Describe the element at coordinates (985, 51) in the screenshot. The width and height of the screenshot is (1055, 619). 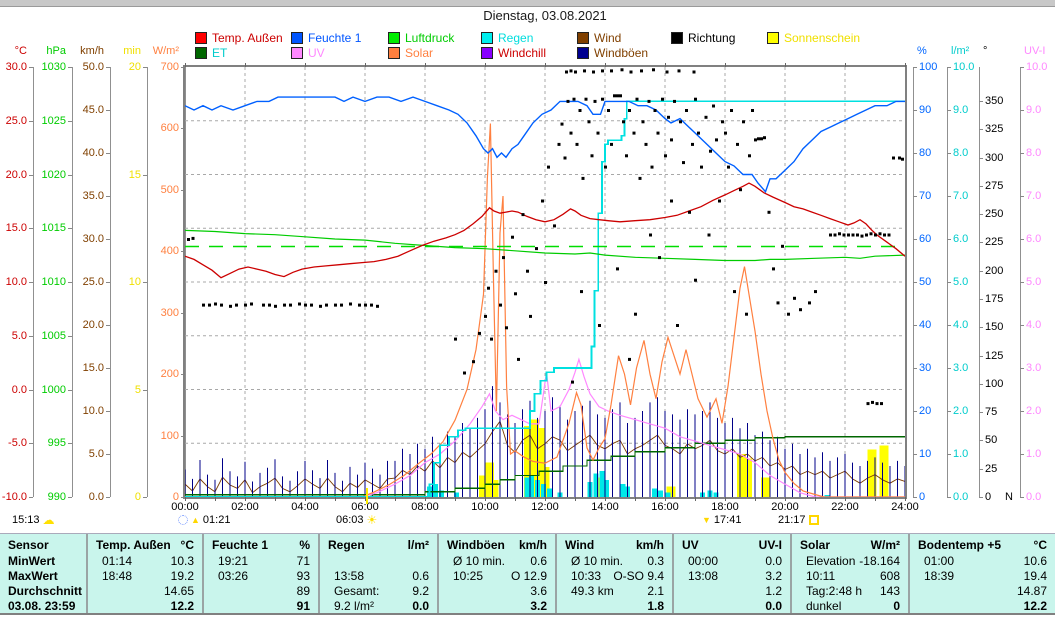
I see `axis-unit-: °` at that location.